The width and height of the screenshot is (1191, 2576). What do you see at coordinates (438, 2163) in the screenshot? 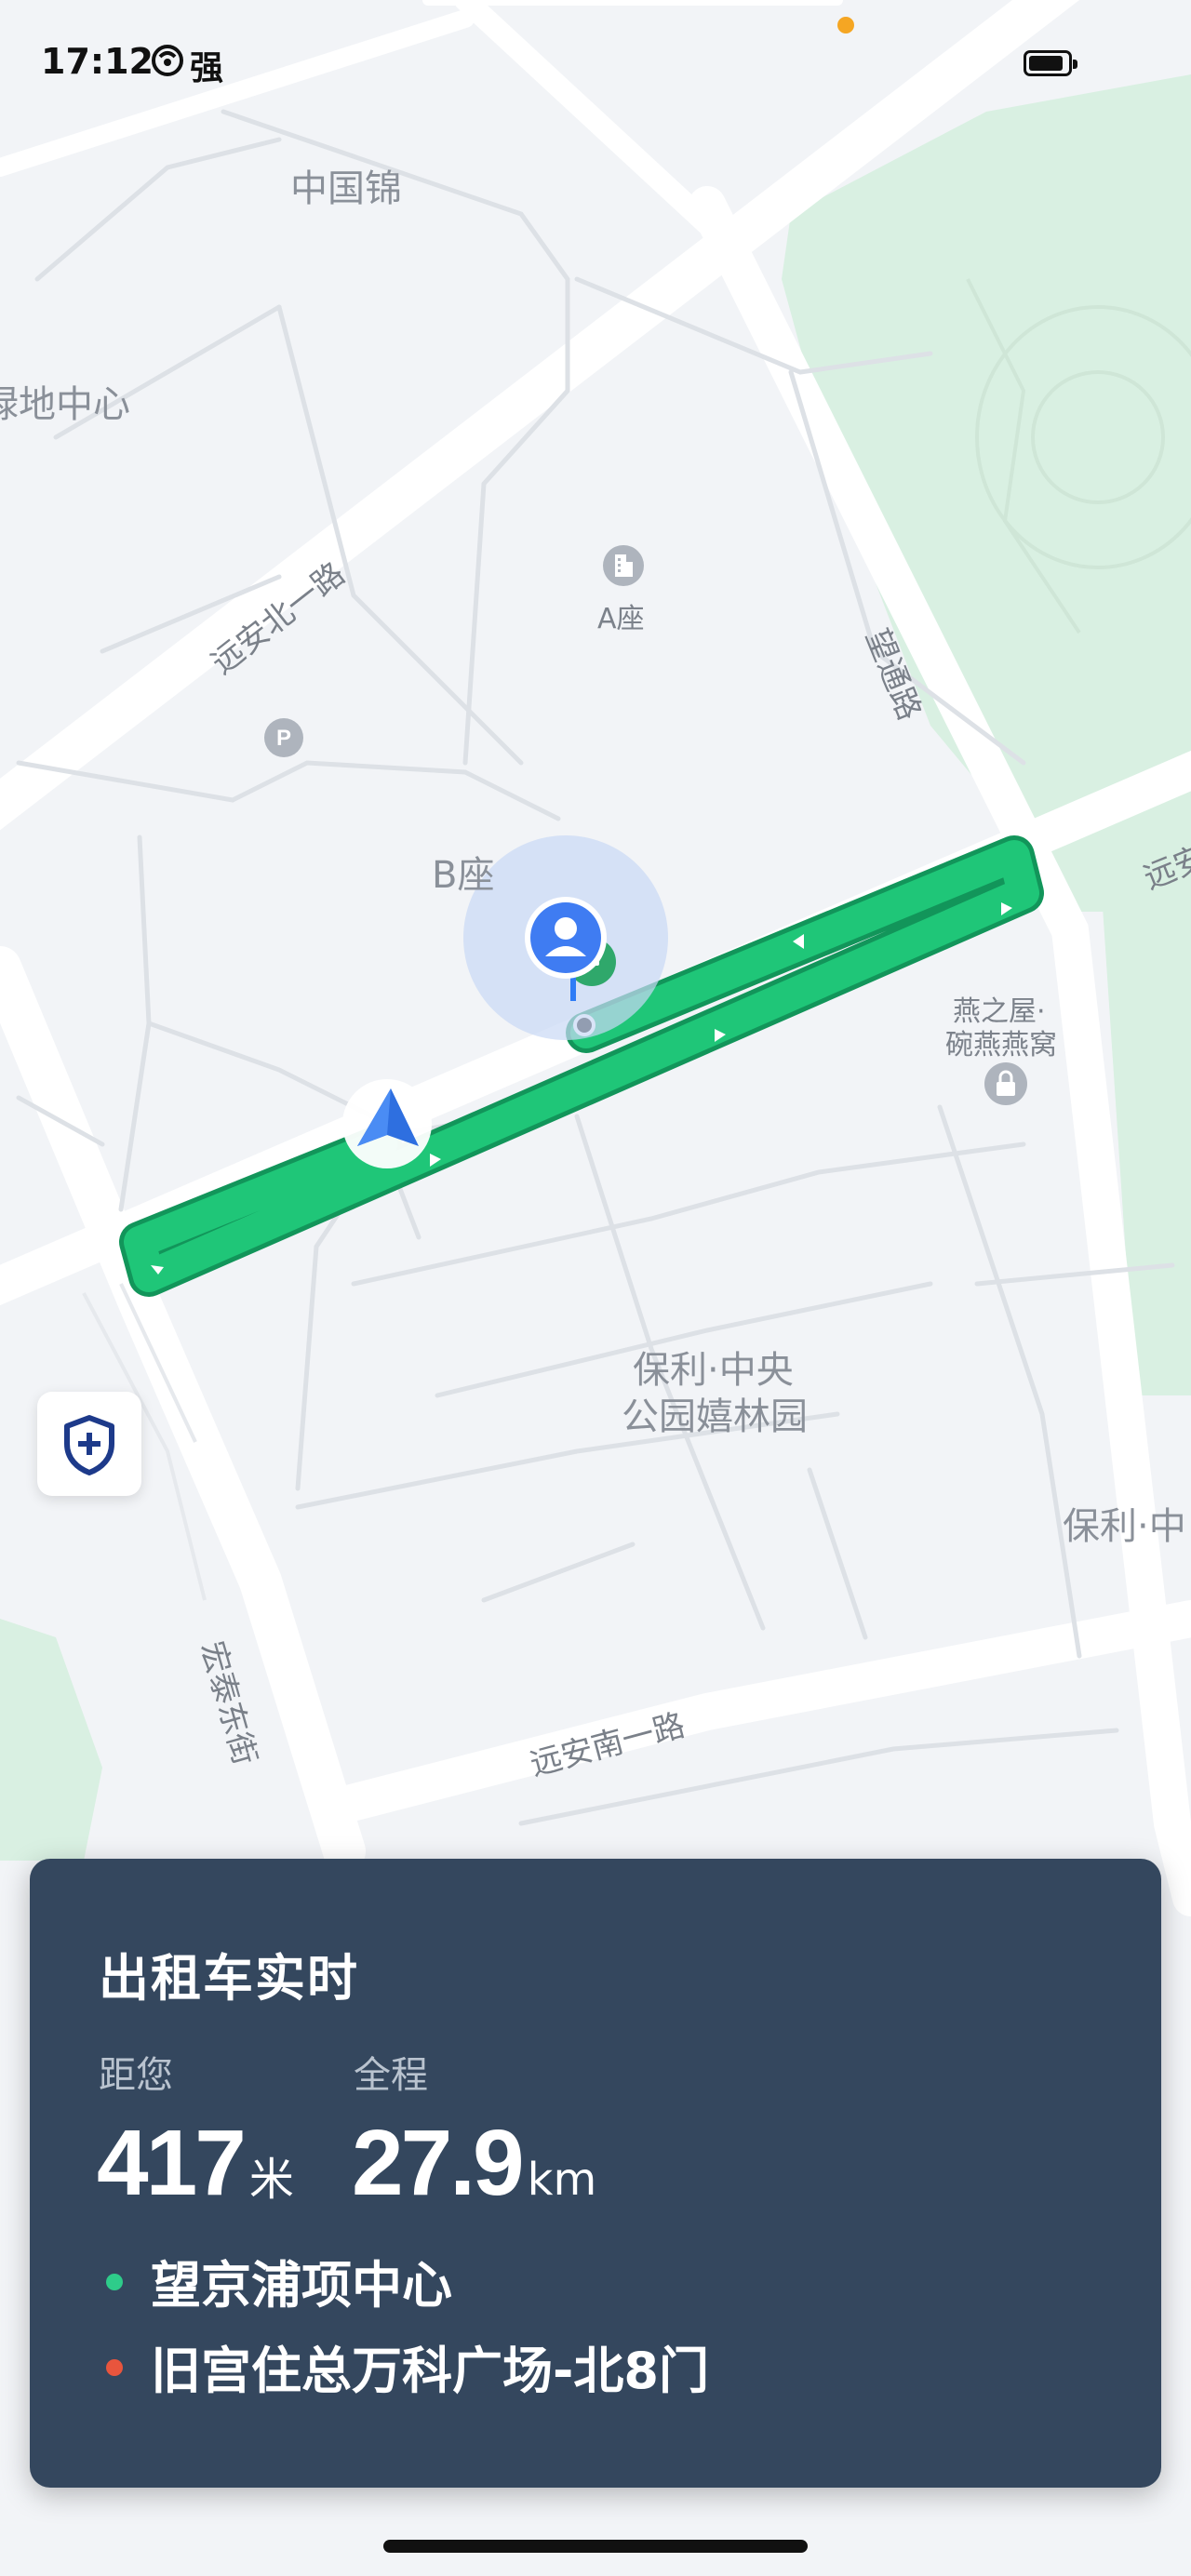
I see `total-value: 27.9` at bounding box center [438, 2163].